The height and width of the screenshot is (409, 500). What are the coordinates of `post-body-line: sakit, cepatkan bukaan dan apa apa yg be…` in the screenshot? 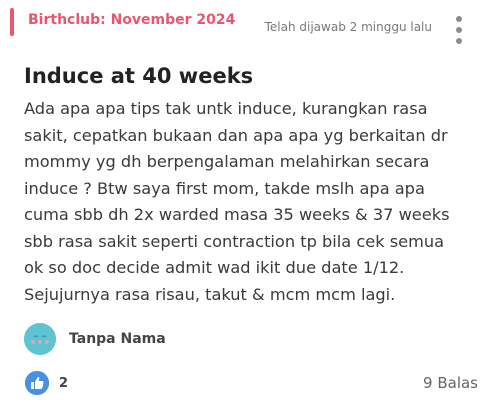 It's located at (236, 135).